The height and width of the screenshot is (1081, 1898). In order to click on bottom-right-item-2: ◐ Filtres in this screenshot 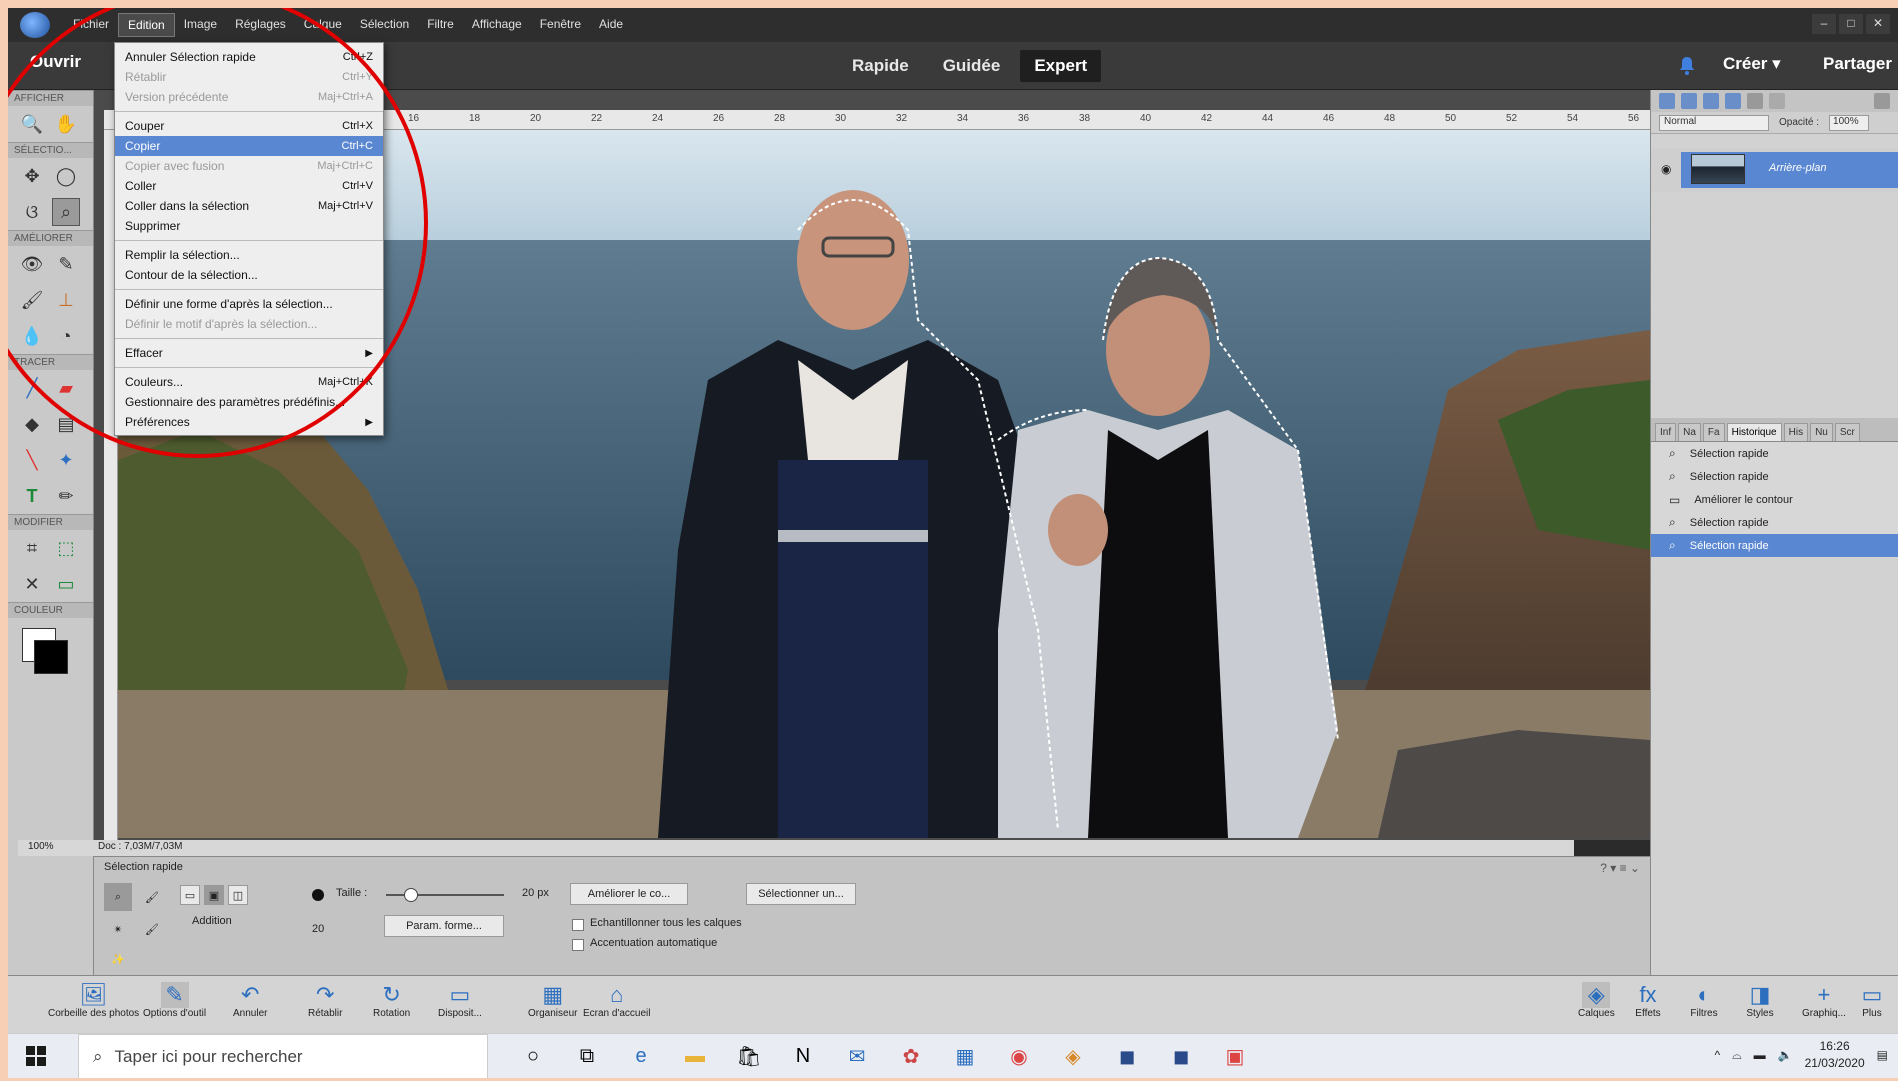, I will do `click(1704, 1000)`.